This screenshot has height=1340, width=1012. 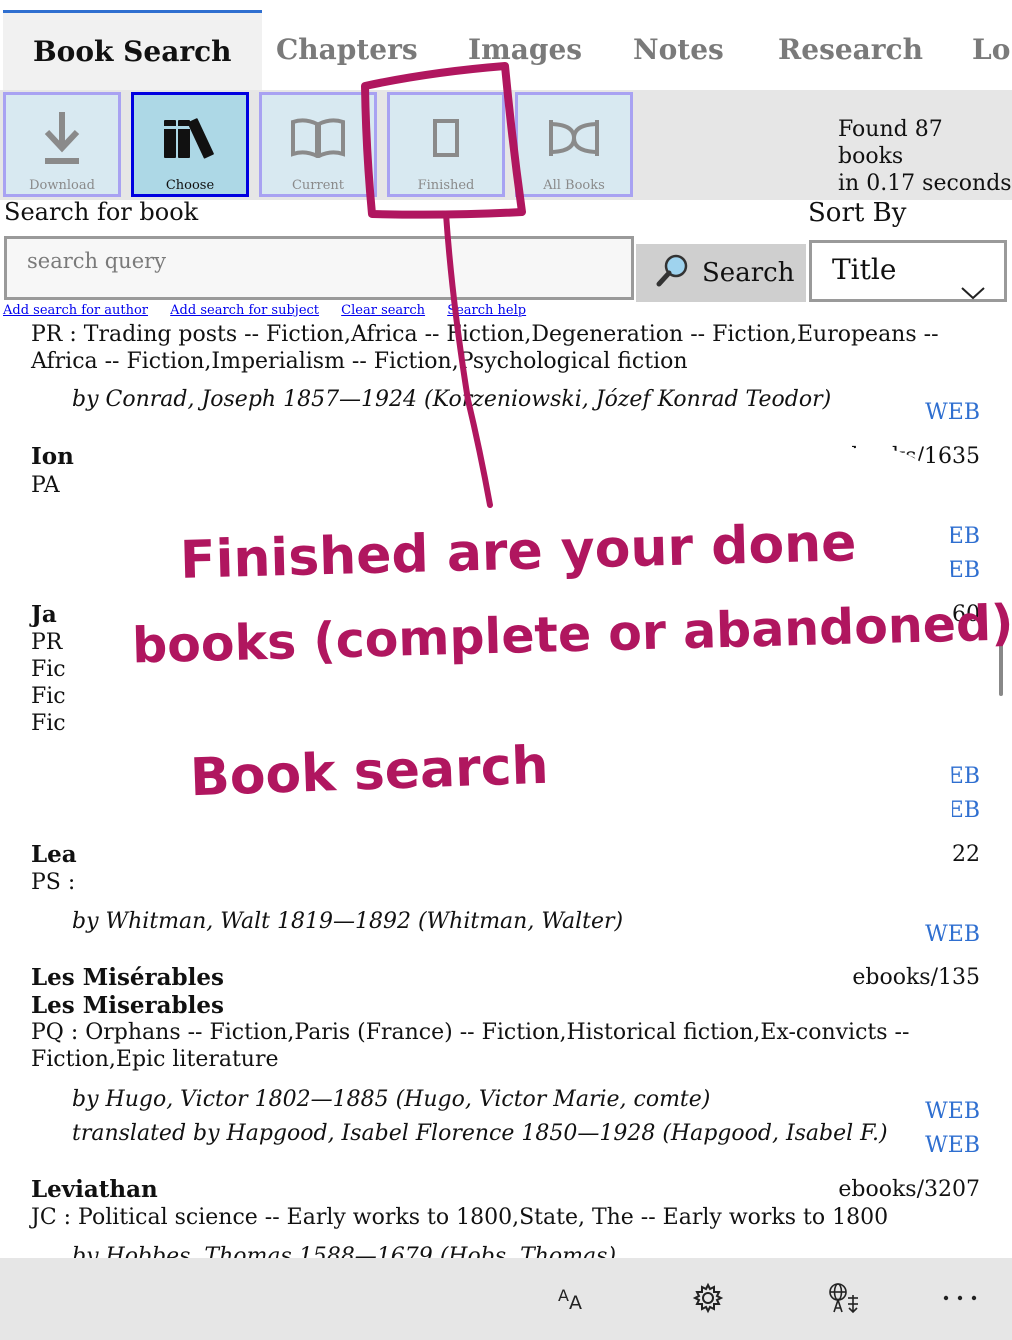 What do you see at coordinates (190, 138) in the screenshot?
I see `books-icon` at bounding box center [190, 138].